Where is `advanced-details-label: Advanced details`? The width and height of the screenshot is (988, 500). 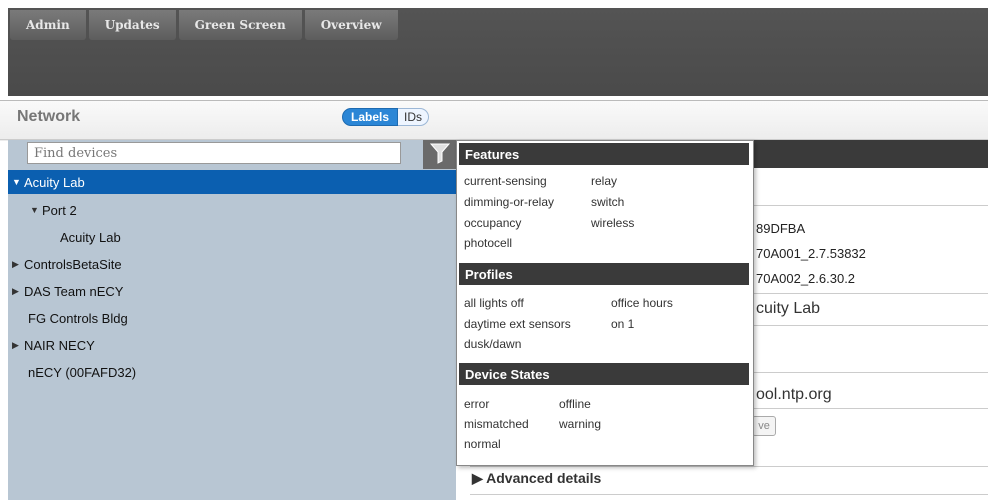
advanced-details-label: Advanced details is located at coordinates (544, 478).